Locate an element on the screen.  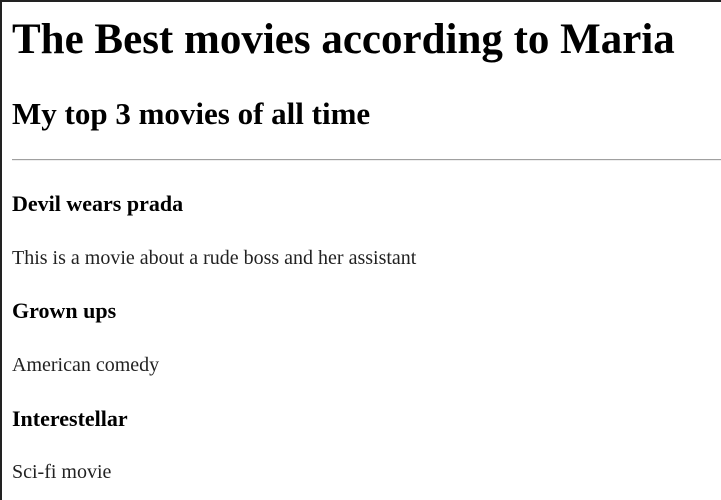
movie-description: Sci-fi movie is located at coordinates (62, 472).